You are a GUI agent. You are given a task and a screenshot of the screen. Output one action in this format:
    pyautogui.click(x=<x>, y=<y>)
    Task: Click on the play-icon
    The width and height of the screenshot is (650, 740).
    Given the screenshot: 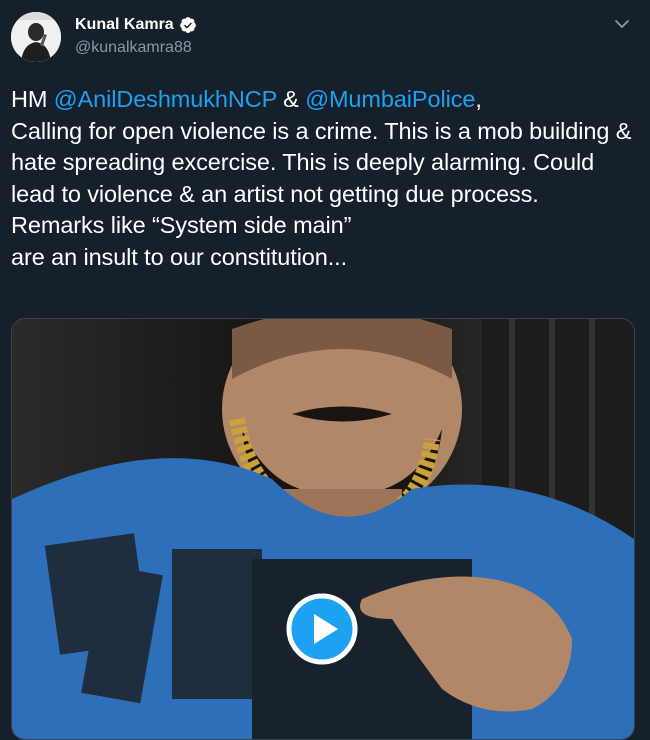 What is the action you would take?
    pyautogui.click(x=322, y=629)
    